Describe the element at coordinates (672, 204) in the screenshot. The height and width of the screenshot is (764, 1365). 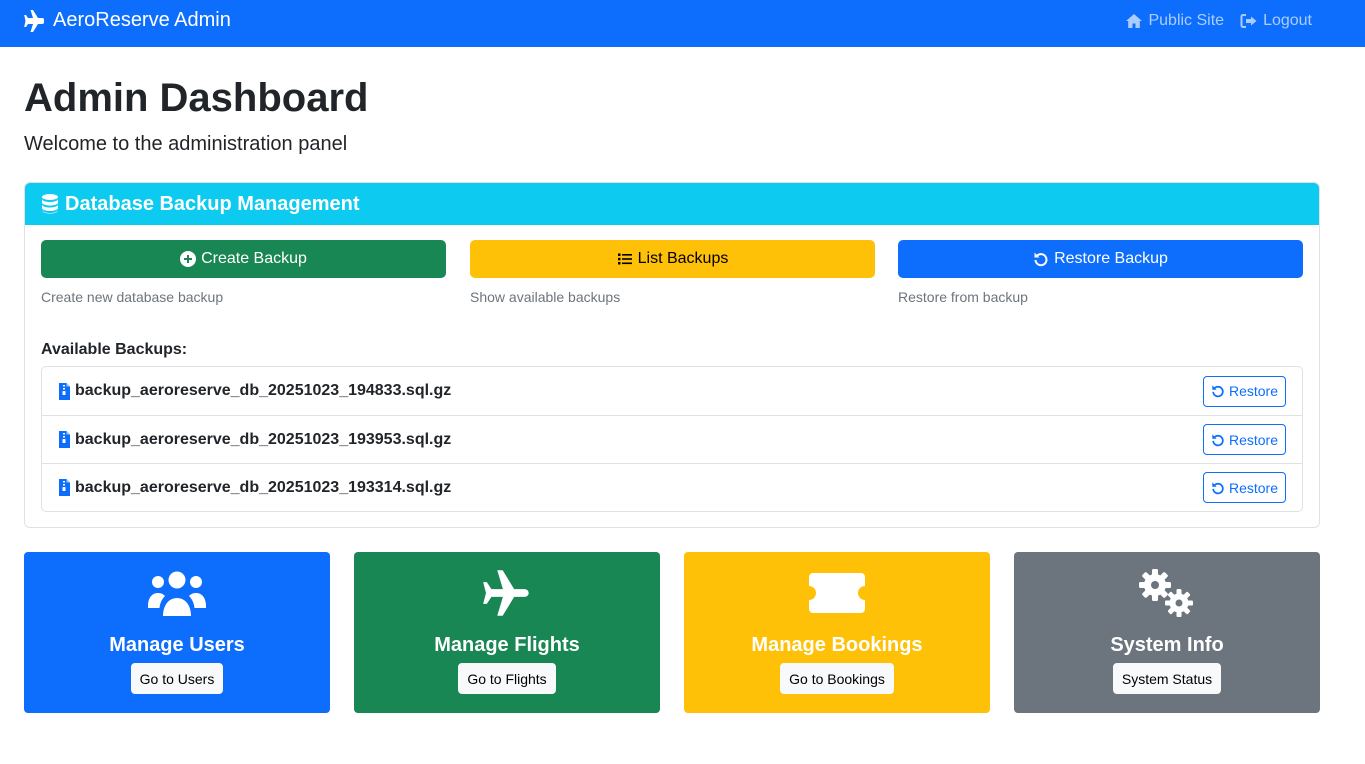
I see `card-header: Database Backup Management` at that location.